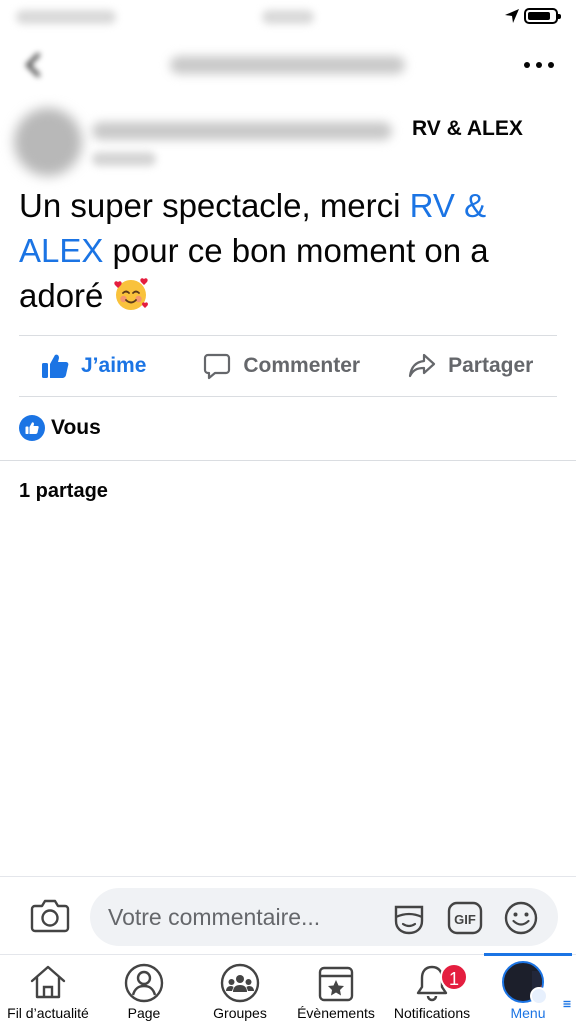 The height and width of the screenshot is (1024, 576). I want to click on like-label: J’aime, so click(114, 365).